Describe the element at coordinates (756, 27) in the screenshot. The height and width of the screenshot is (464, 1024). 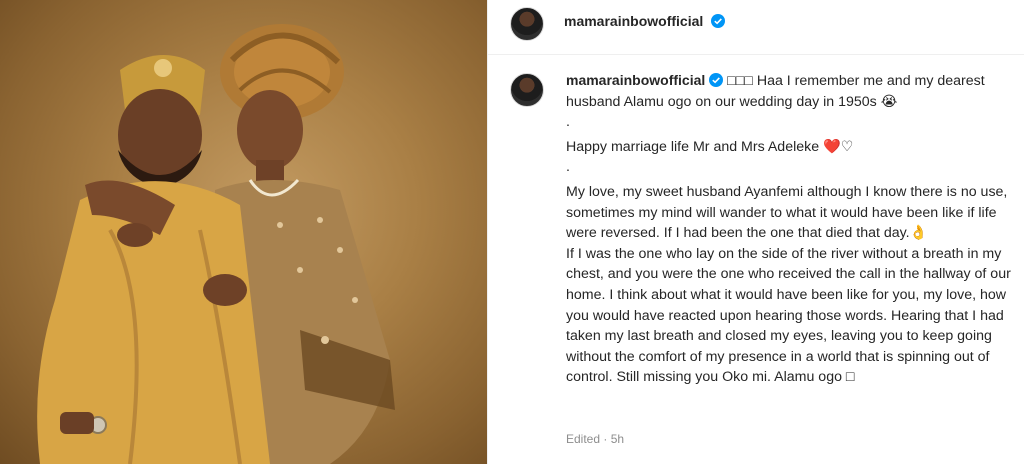
I see `post-header: mamarainbowofficial` at that location.